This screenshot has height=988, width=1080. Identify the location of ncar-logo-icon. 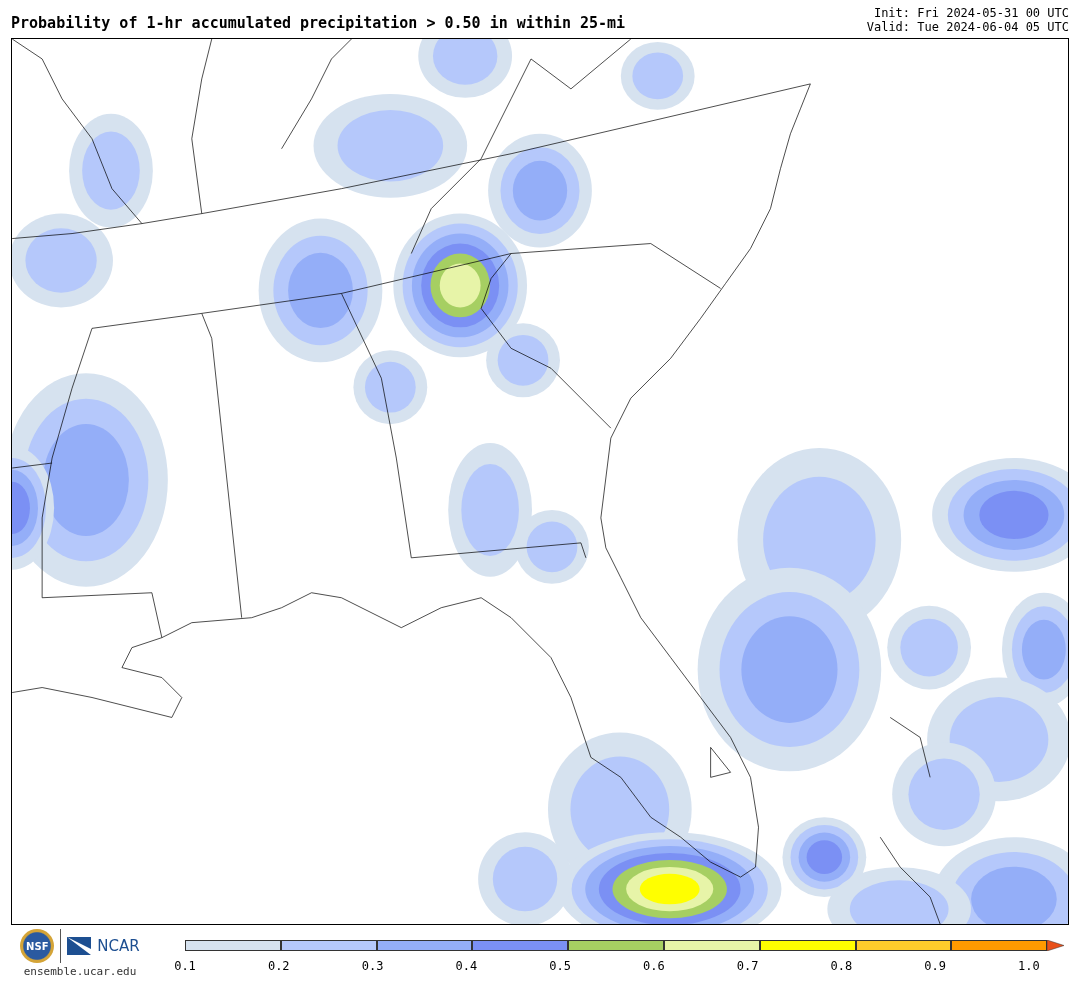
(79, 946).